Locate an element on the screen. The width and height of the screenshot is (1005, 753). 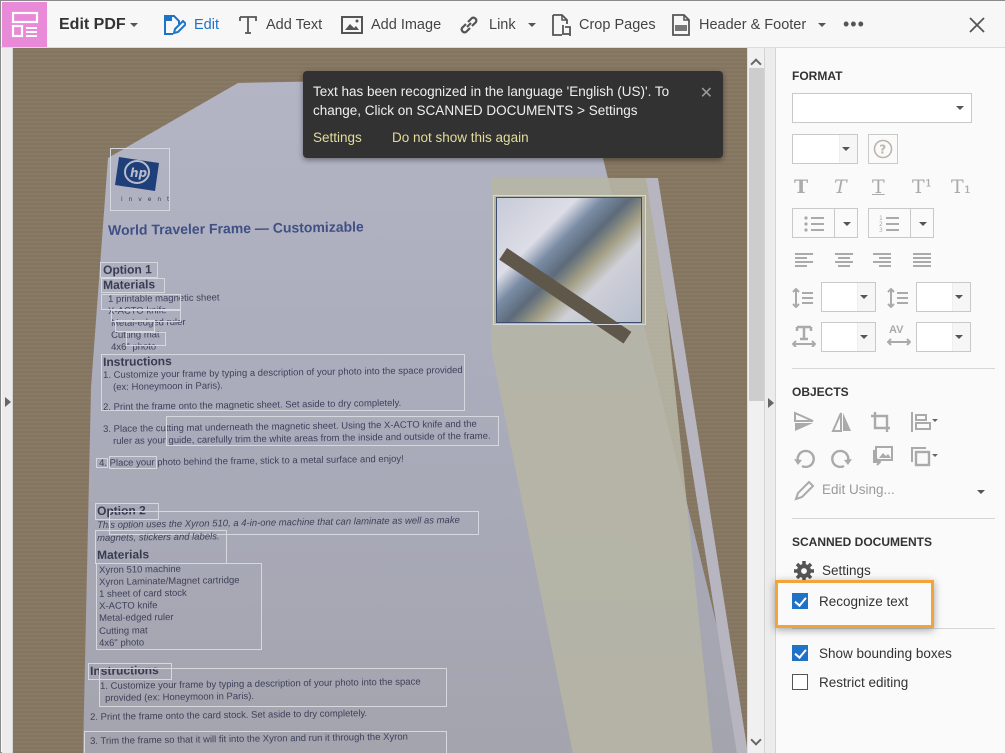
doc-title: World Traveler Frame — Customizable is located at coordinates (236, 228).